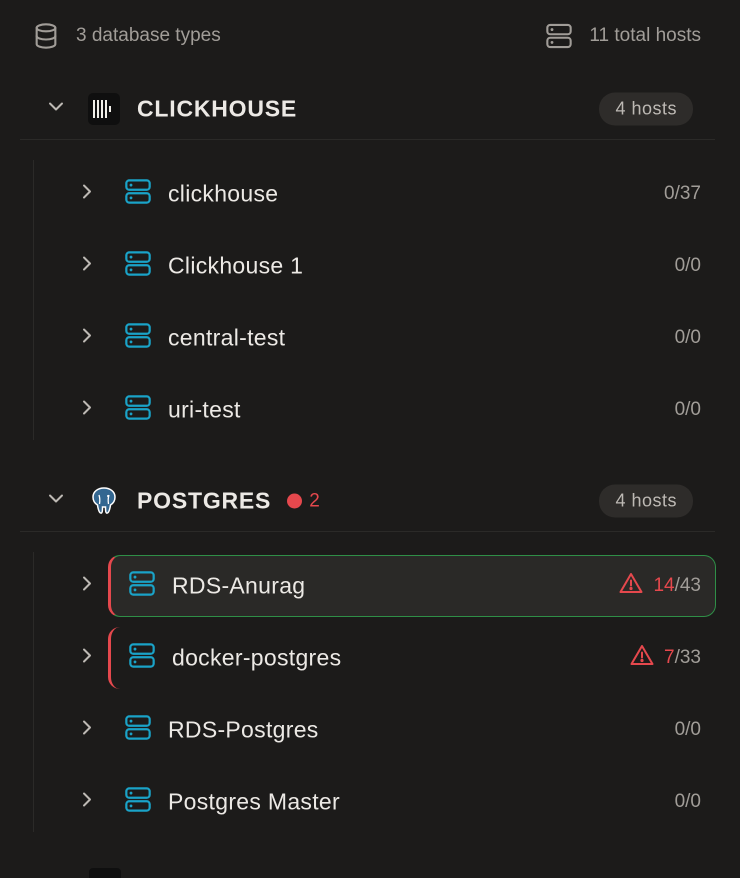 This screenshot has height=878, width=740. I want to click on alert-count: 2, so click(315, 500).